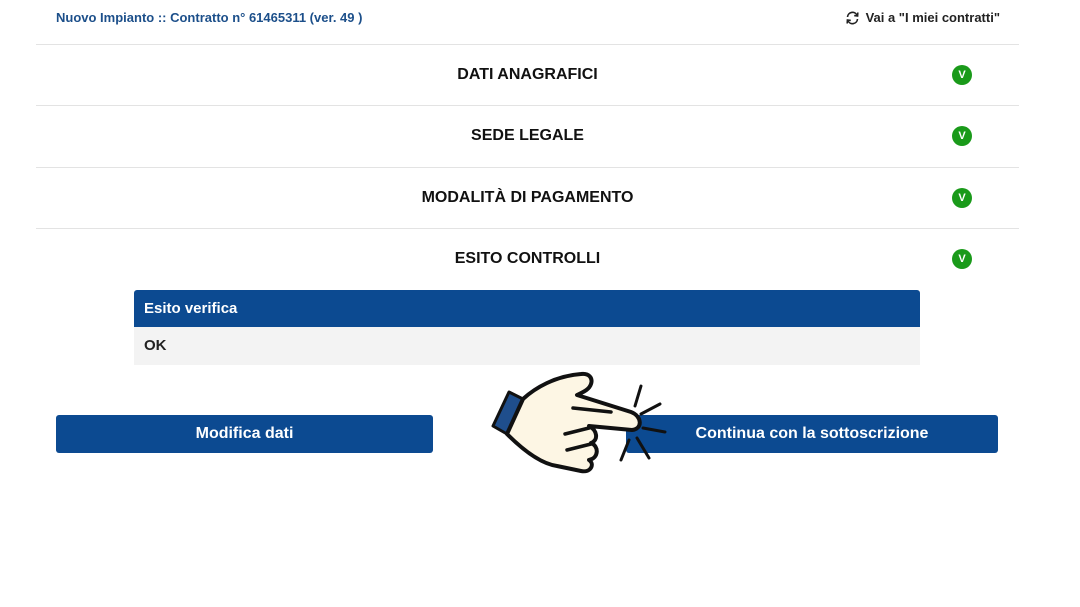  I want to click on verification-result-header: Esito verifica, so click(527, 308).